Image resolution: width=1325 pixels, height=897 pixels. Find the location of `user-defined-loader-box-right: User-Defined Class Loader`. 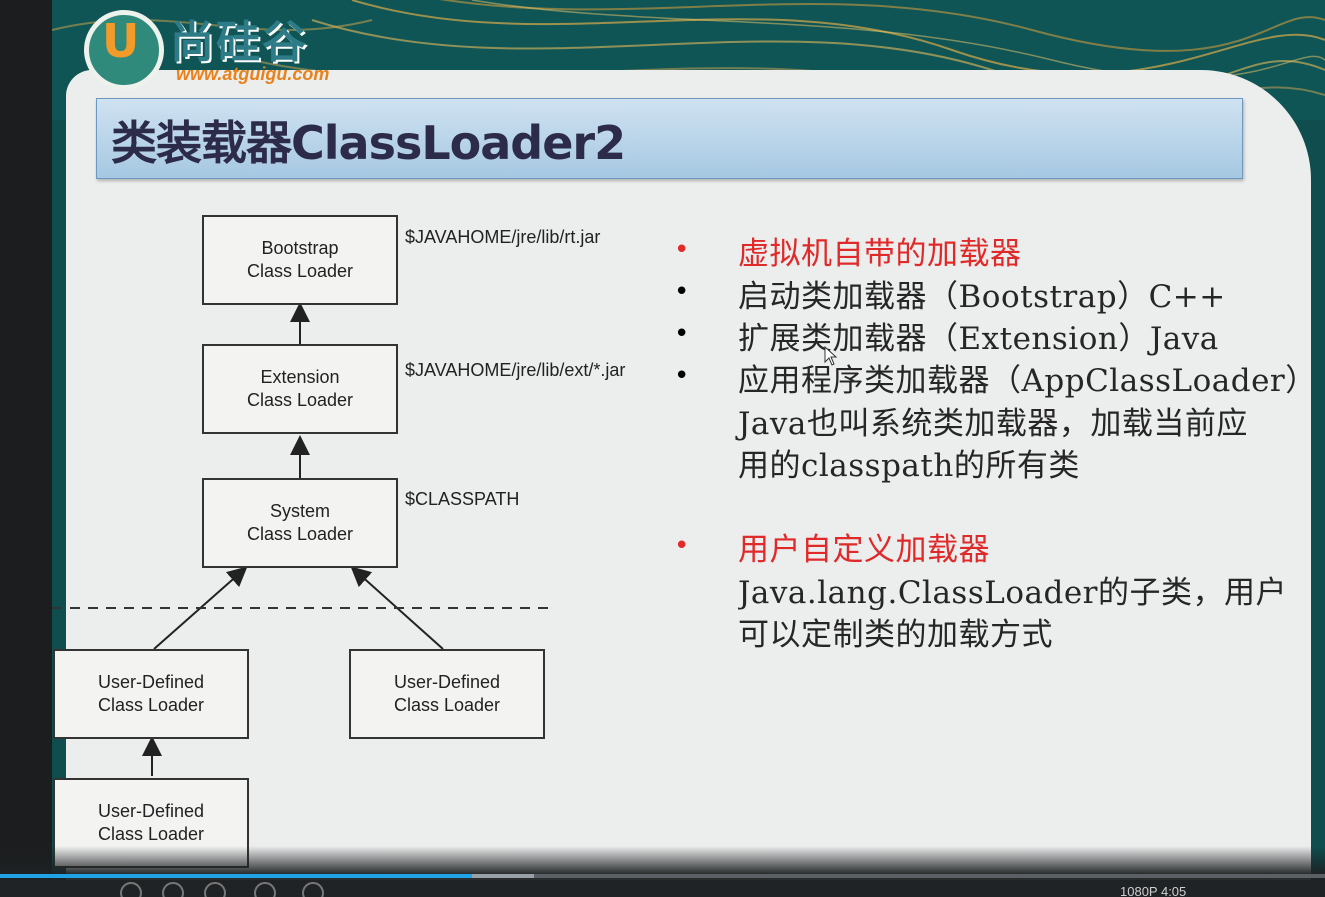

user-defined-loader-box-right: User-Defined Class Loader is located at coordinates (447, 694).